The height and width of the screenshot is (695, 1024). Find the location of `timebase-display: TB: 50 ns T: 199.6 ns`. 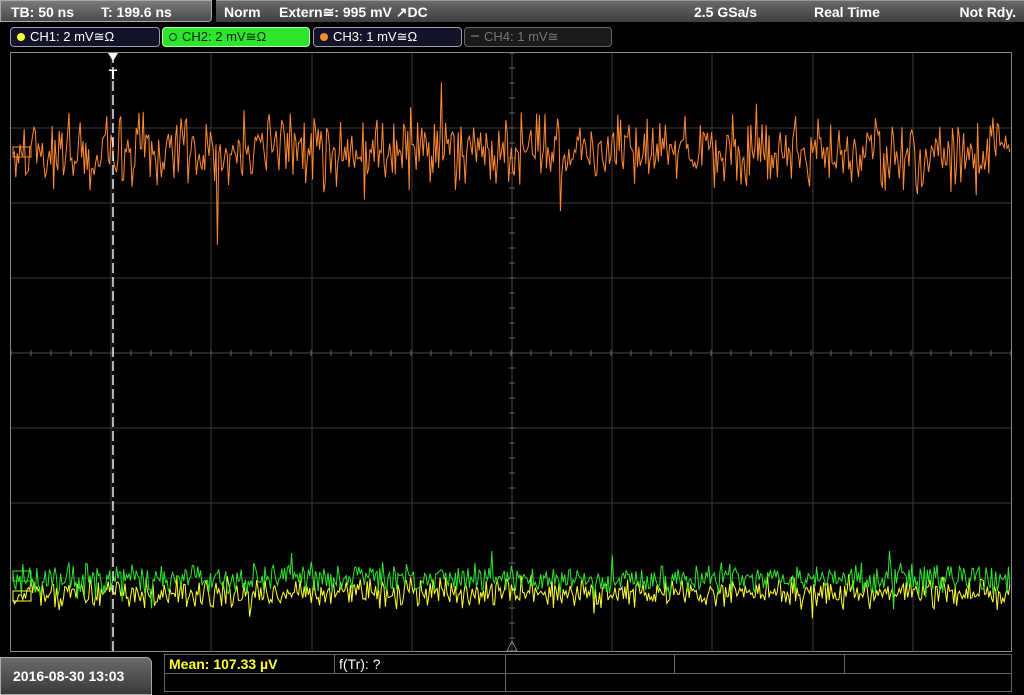

timebase-display: TB: 50 ns T: 199.6 ns is located at coordinates (106, 11).